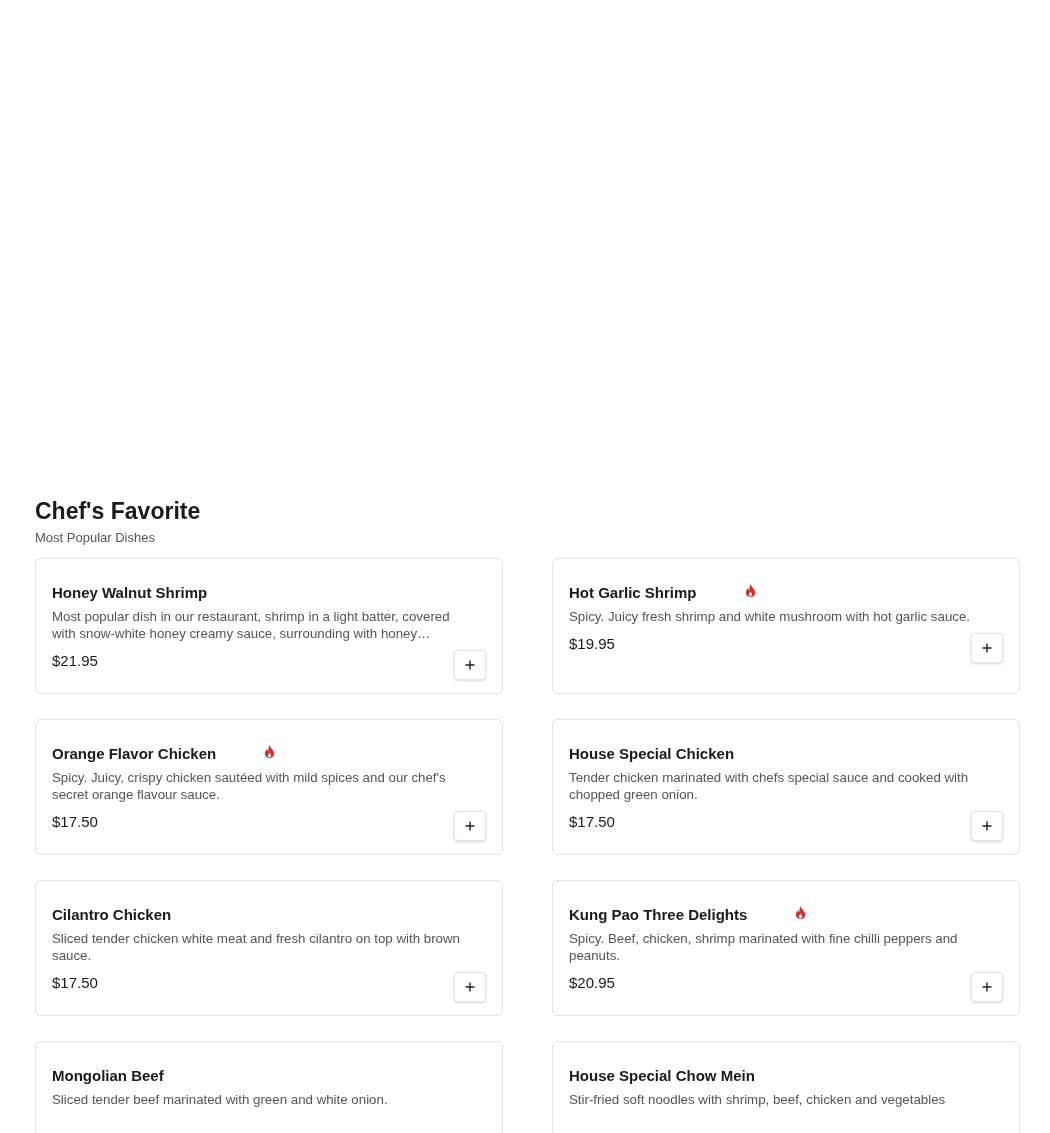 This screenshot has height=1133, width=1050. I want to click on dish-card: Orange Flavor Chicken Spicy. Juicy, crispy chicken sautéed with mild spices and our chef's secret orange flavour sauce. $17.50, so click(269, 787).